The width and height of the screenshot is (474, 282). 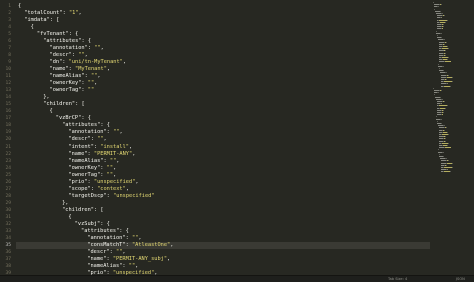 What do you see at coordinates (37, 19) in the screenshot?
I see `json-key: "imdata"` at bounding box center [37, 19].